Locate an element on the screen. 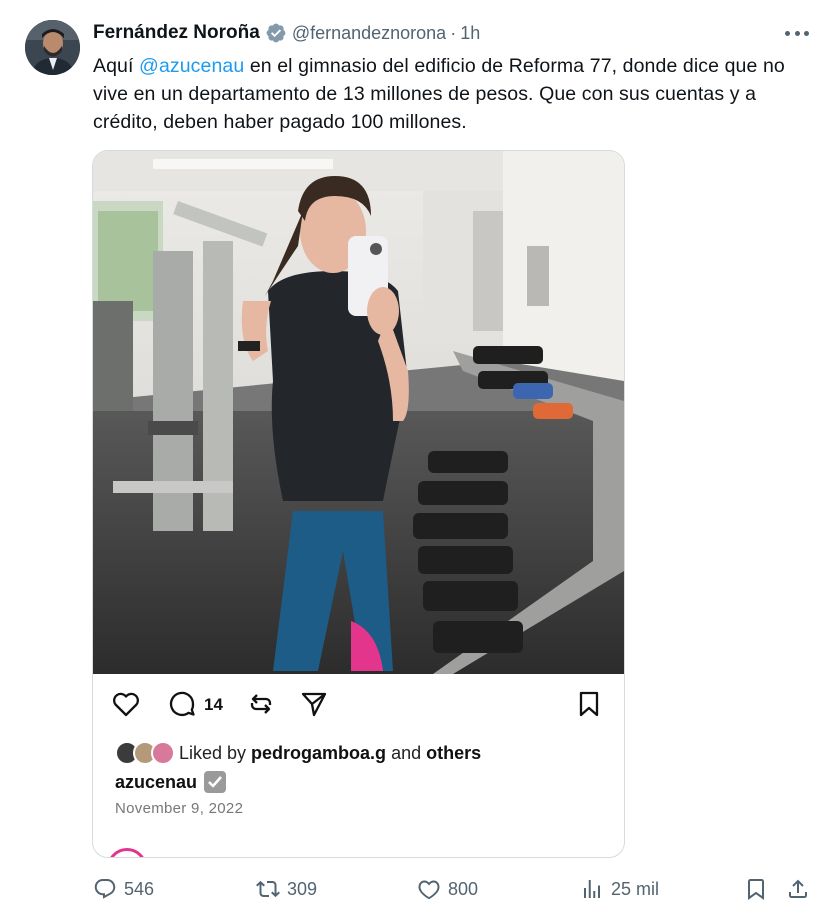  liked-by-text: Liked by pedrogamboa.g and others is located at coordinates (330, 752).